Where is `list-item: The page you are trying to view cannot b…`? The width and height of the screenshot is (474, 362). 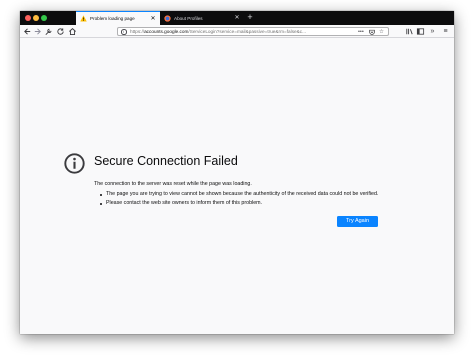 list-item: The page you are trying to view cannot b… is located at coordinates (242, 194).